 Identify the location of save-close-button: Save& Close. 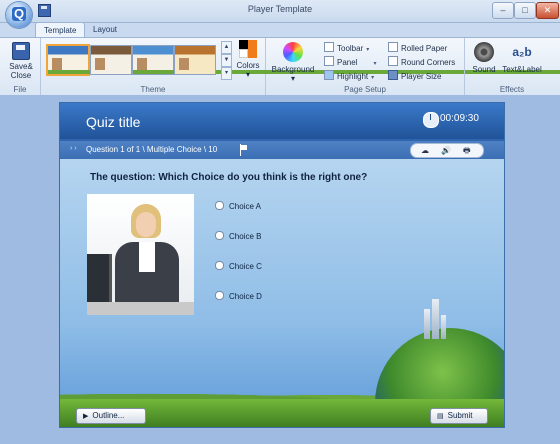
(21, 61).